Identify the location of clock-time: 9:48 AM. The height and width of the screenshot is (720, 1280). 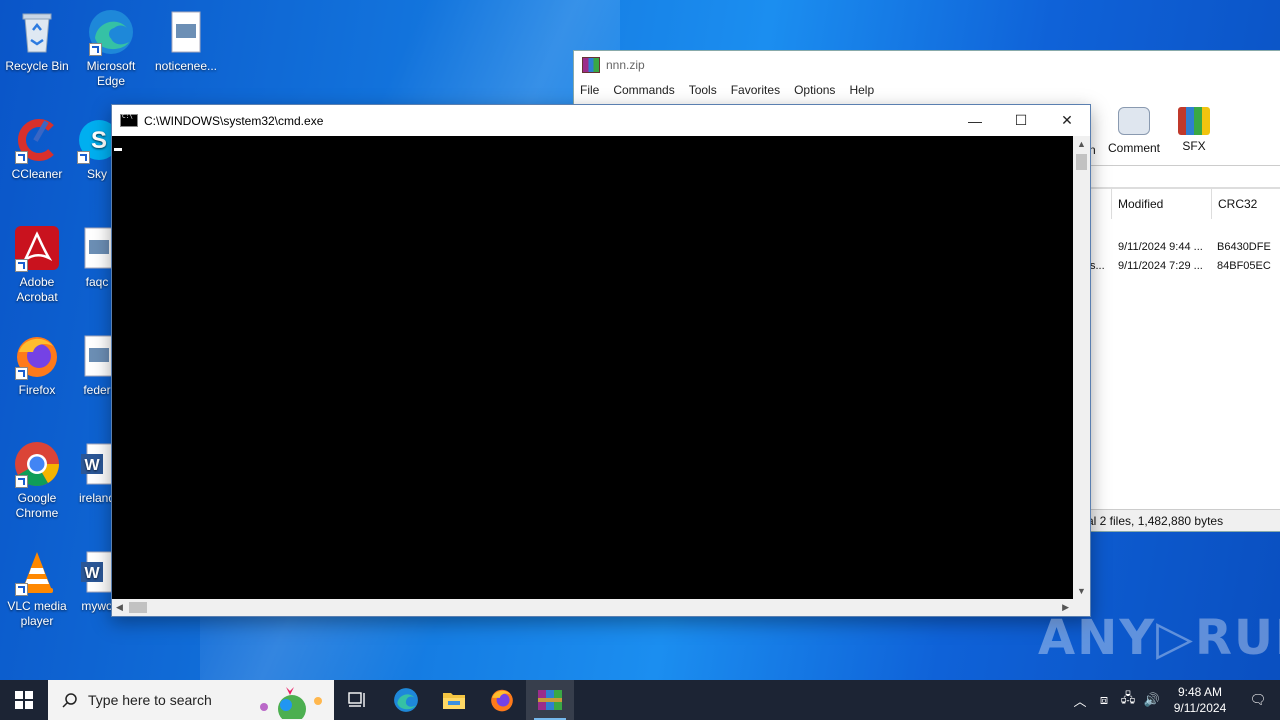
(1200, 692).